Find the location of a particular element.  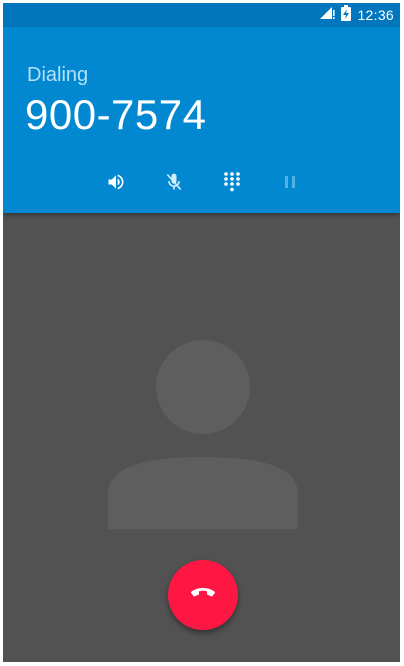

status-time: 12:36 is located at coordinates (375, 15).